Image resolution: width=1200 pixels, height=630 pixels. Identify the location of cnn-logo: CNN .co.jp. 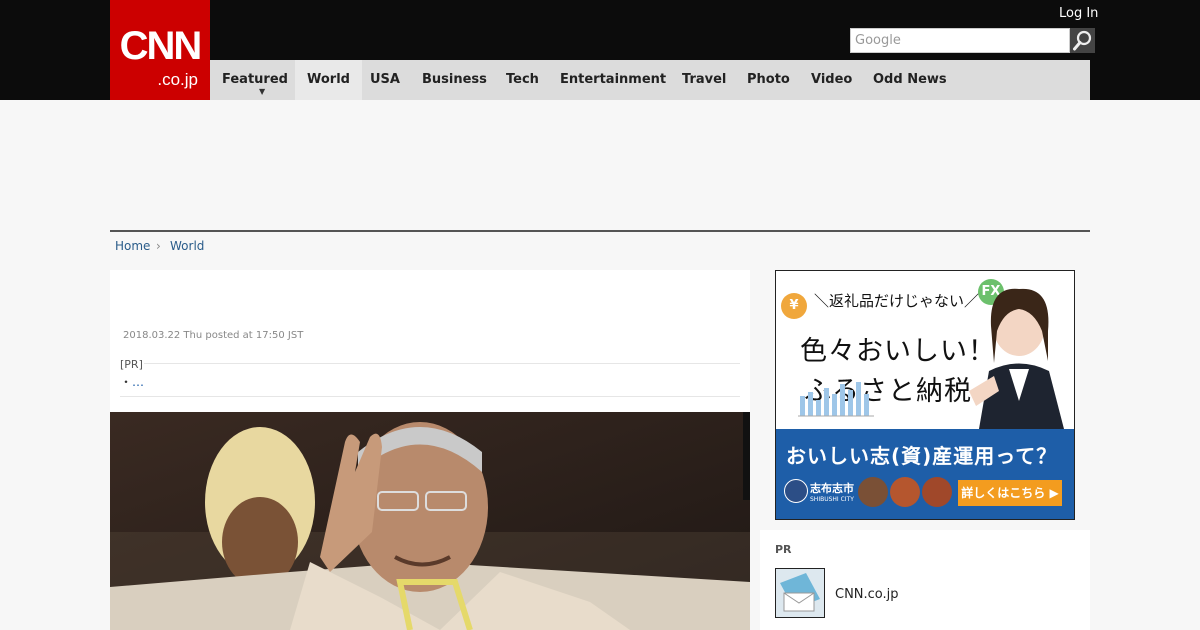
(160, 50).